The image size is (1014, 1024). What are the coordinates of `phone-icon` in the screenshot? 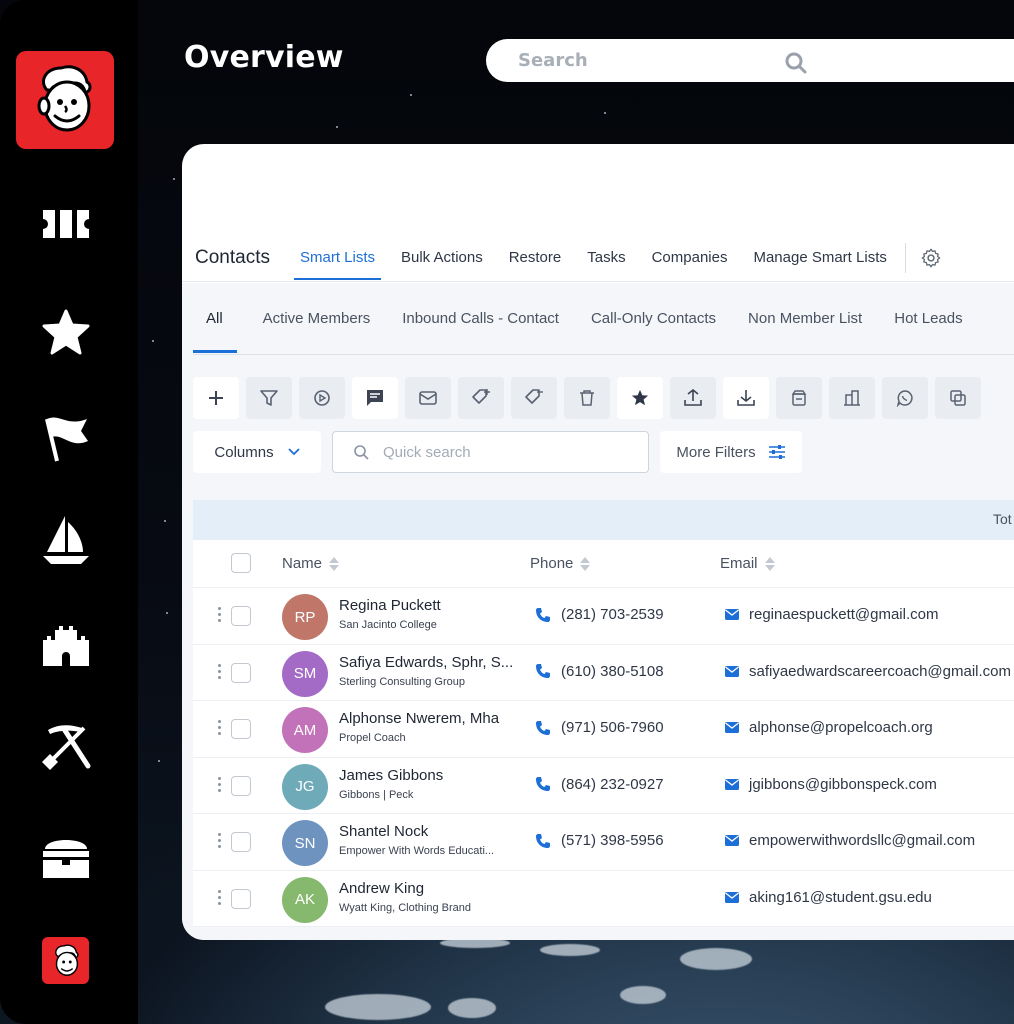 It's located at (543, 727).